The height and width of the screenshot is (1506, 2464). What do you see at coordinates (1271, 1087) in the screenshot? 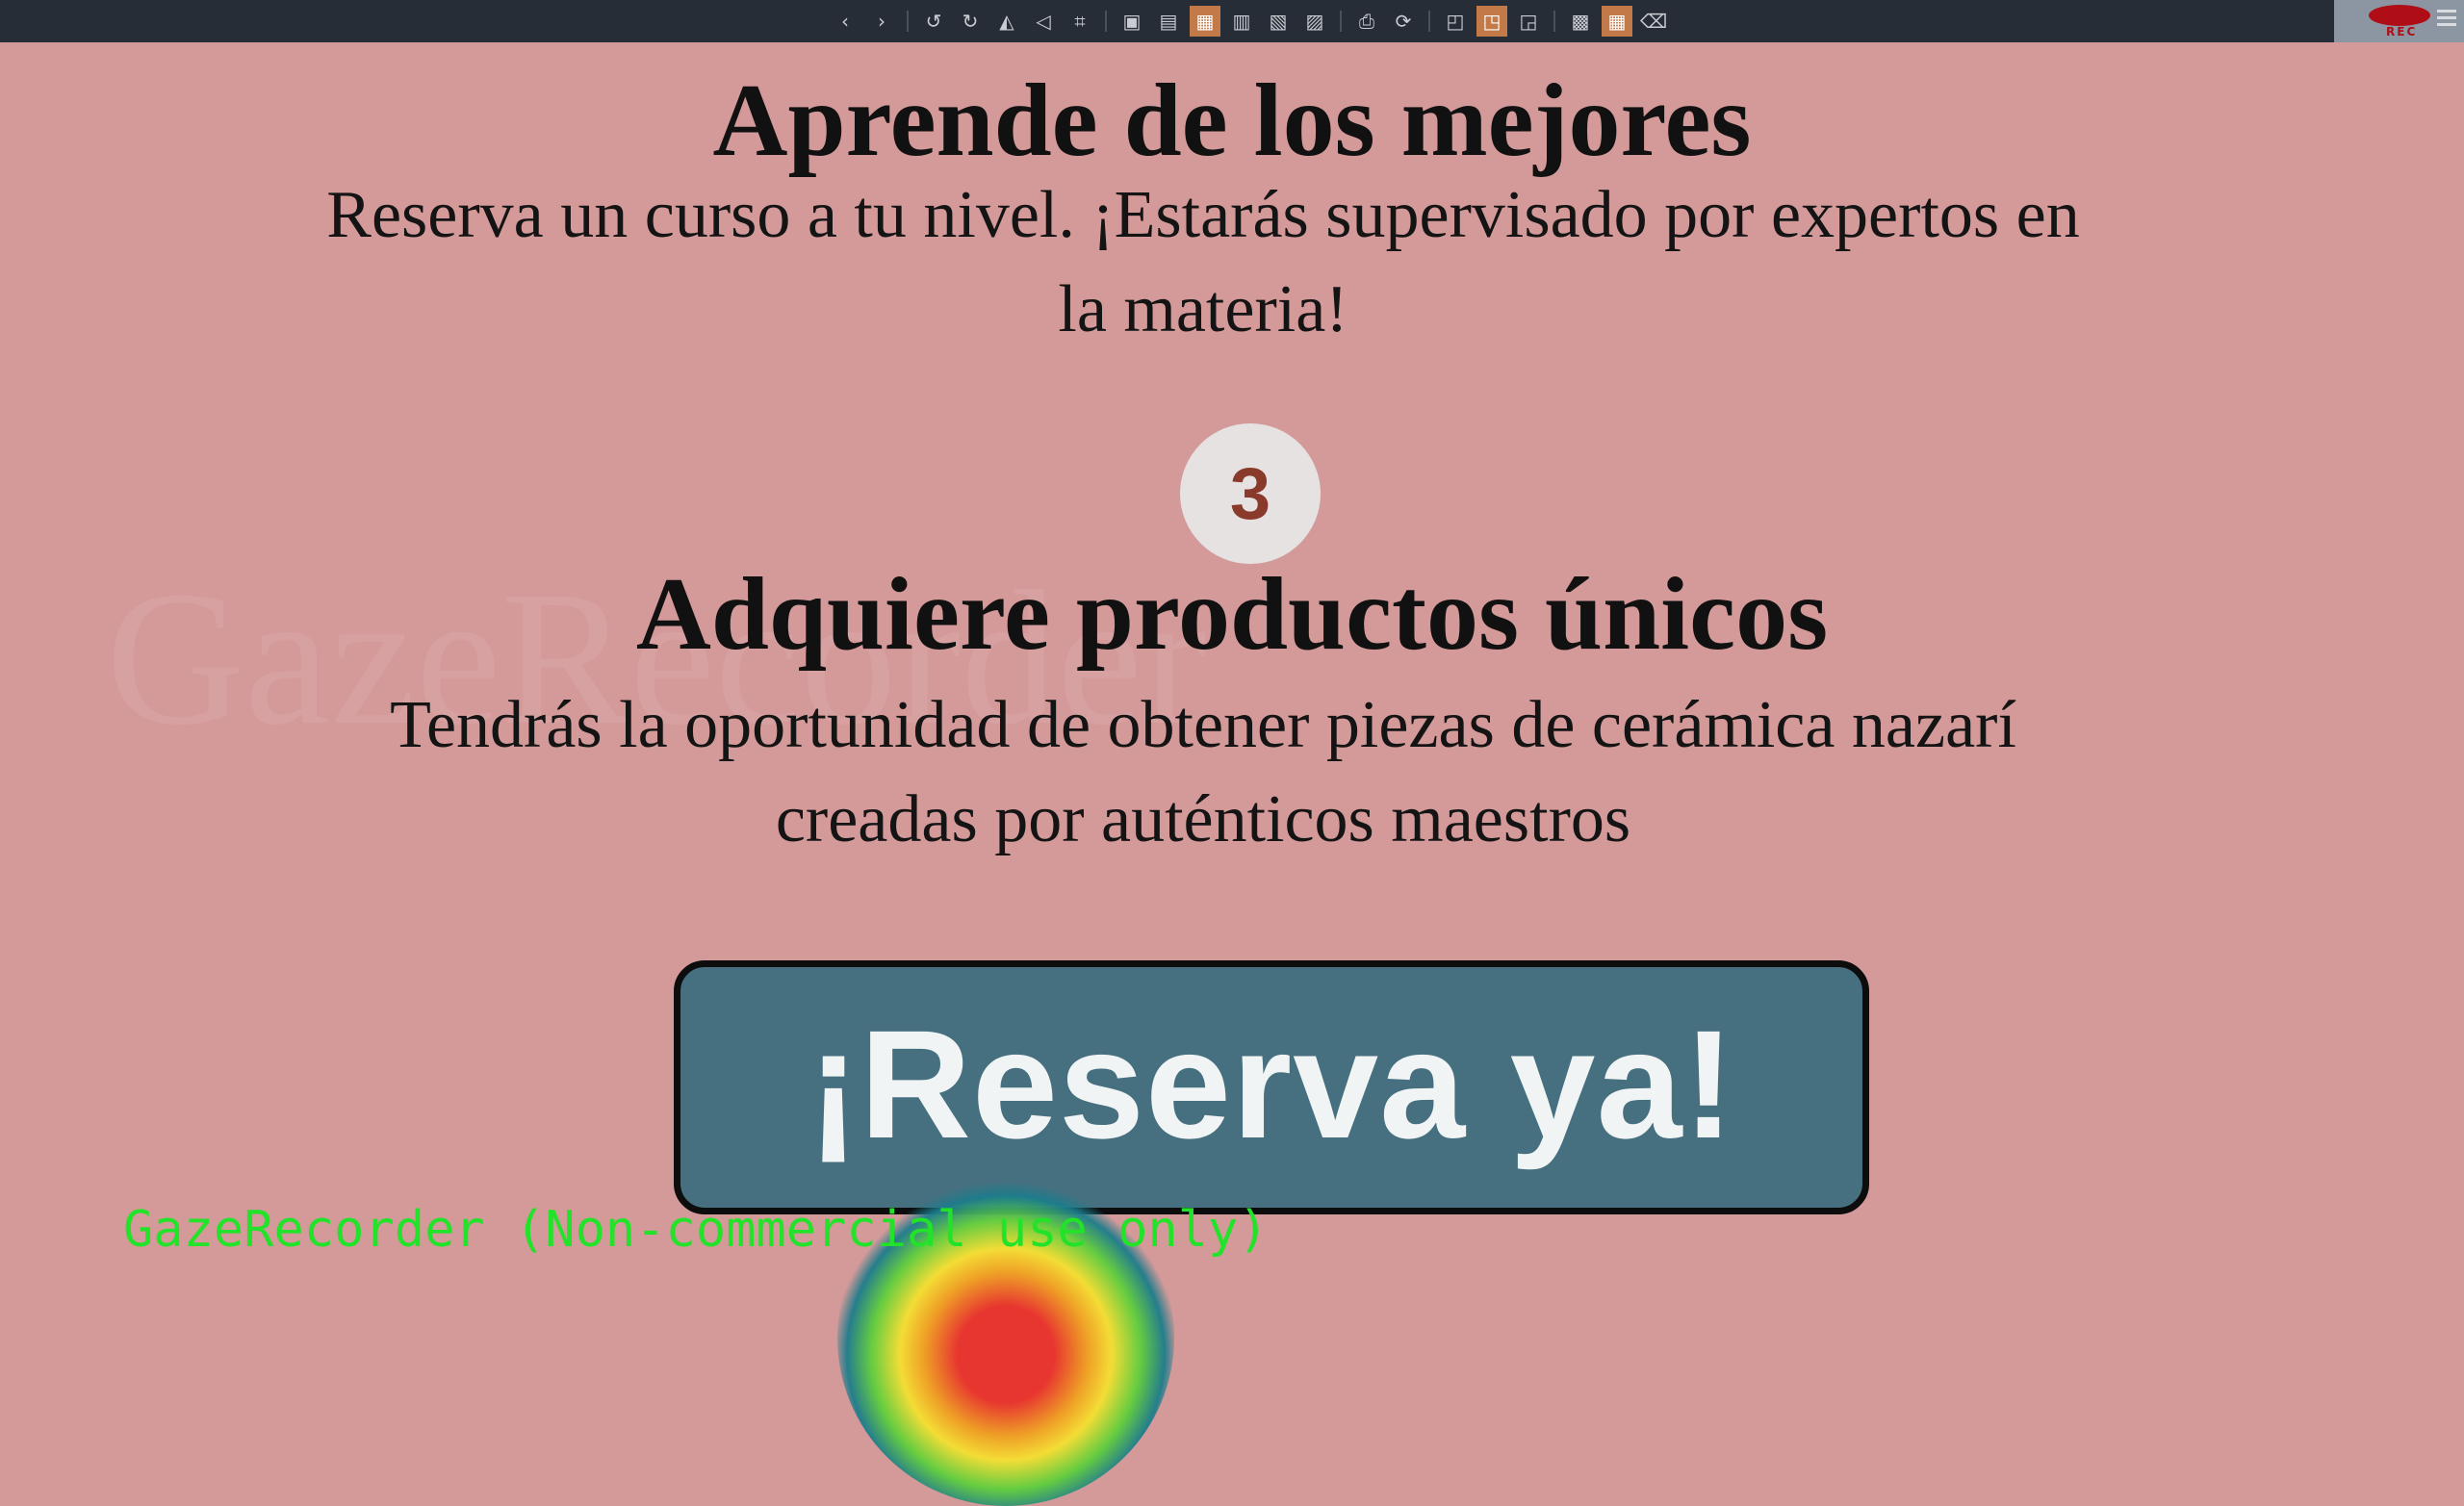
I see `reserve-now-button: ¡Reserva ya!` at bounding box center [1271, 1087].